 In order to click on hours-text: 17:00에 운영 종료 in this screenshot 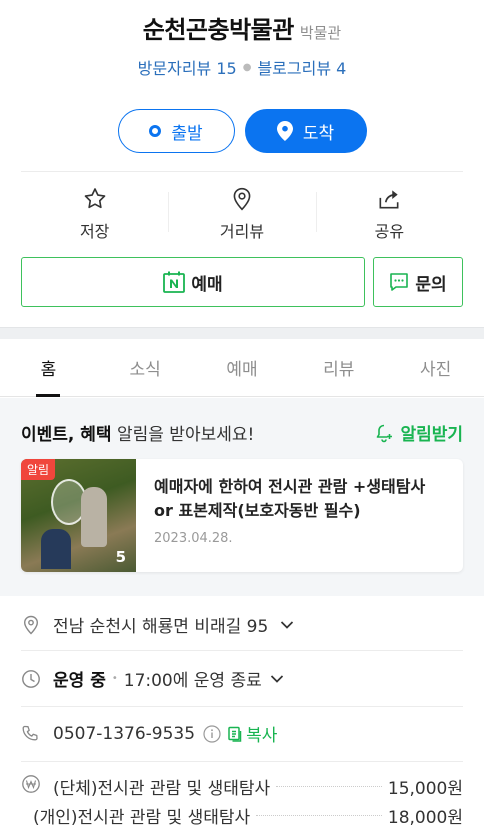, I will do `click(192, 681)`.